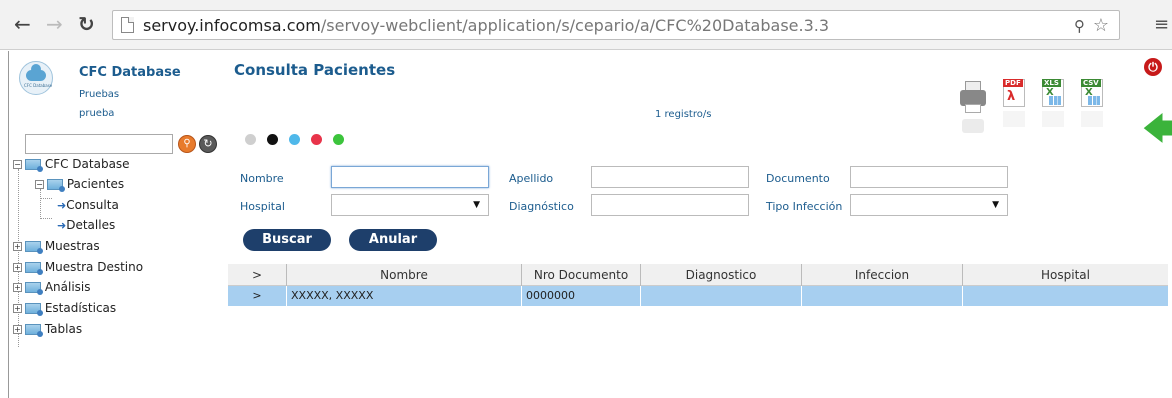  What do you see at coordinates (1153, 67) in the screenshot?
I see `power-icon: ⏻` at bounding box center [1153, 67].